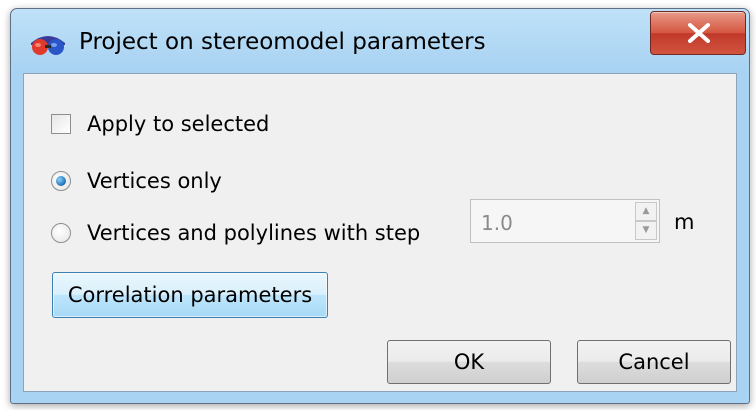 This screenshot has width=756, height=410. What do you see at coordinates (48, 44) in the screenshot?
I see `stereo-glasses-icon` at bounding box center [48, 44].